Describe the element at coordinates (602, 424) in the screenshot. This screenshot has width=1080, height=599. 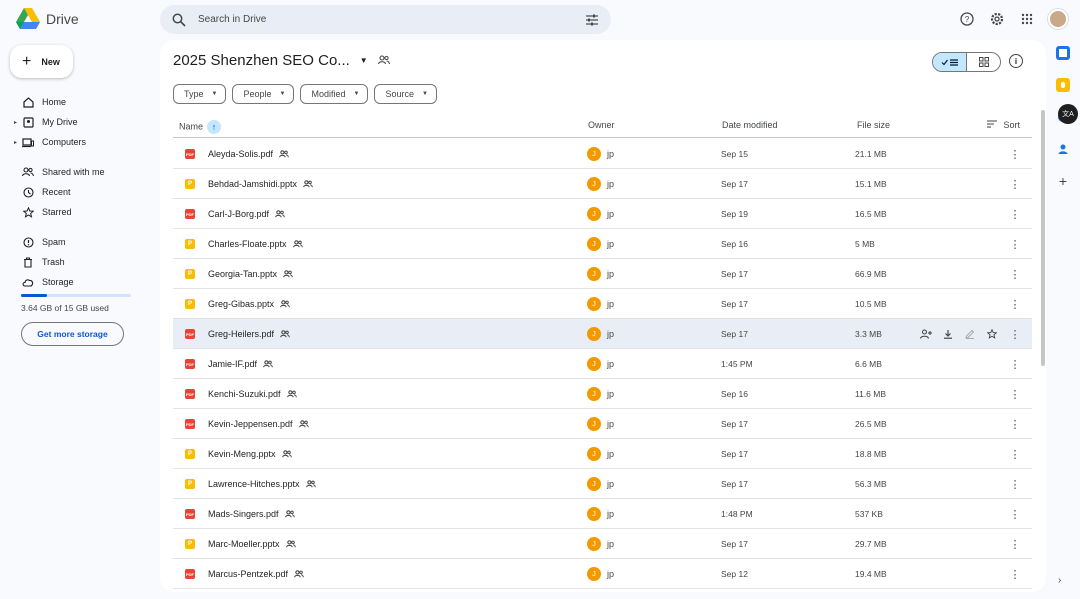
I see `table-row: PDF Kevin-Jeppensen.pdf Jjp Sep 17 26.5 MB ⋮` at that location.